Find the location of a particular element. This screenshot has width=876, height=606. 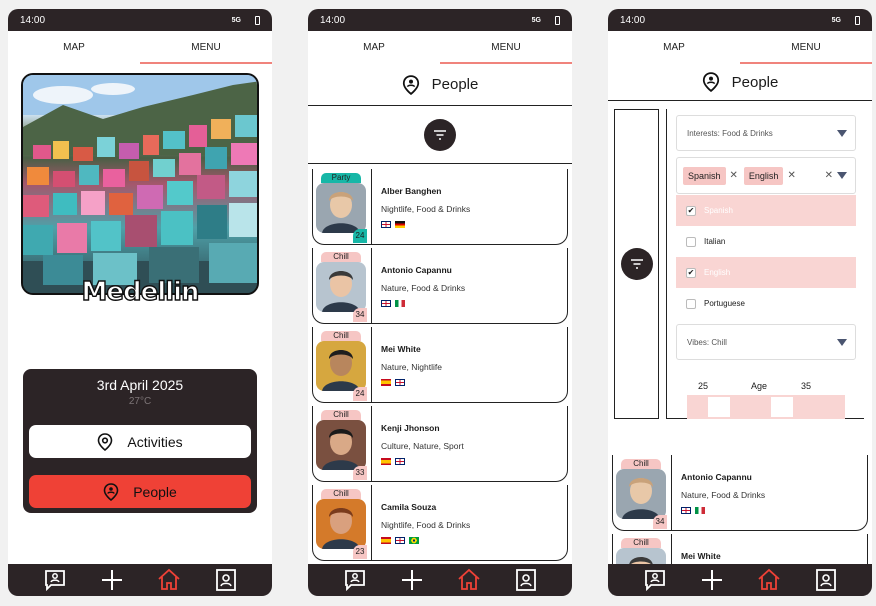

age-min-handle is located at coordinates (718, 407).